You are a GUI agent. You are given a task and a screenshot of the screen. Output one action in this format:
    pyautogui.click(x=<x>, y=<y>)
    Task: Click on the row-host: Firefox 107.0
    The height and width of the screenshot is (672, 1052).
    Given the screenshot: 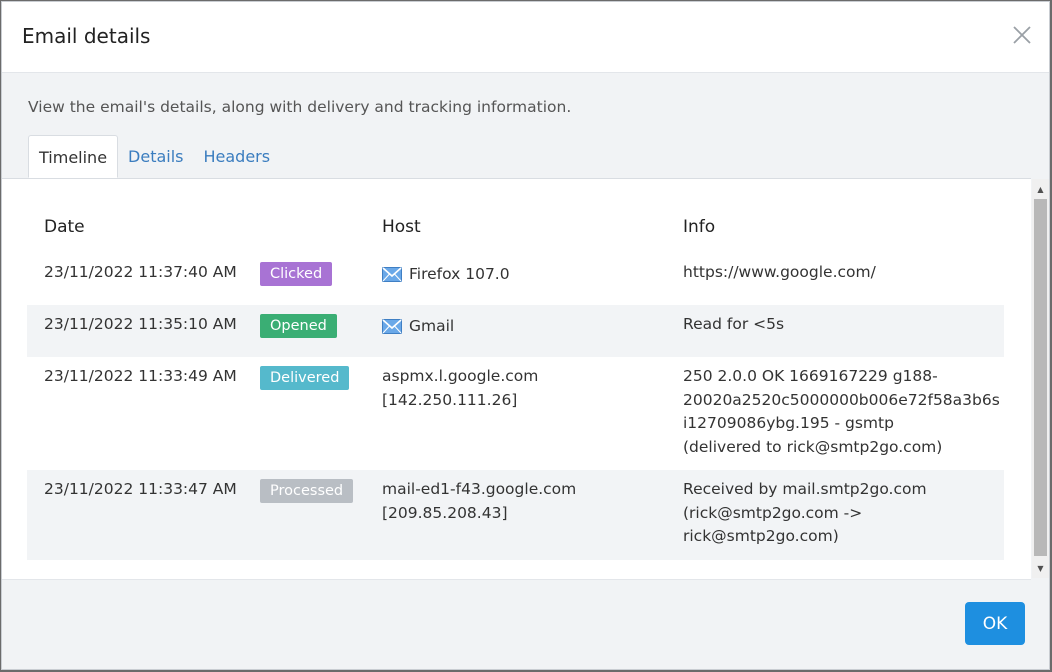 What is the action you would take?
    pyautogui.click(x=446, y=275)
    